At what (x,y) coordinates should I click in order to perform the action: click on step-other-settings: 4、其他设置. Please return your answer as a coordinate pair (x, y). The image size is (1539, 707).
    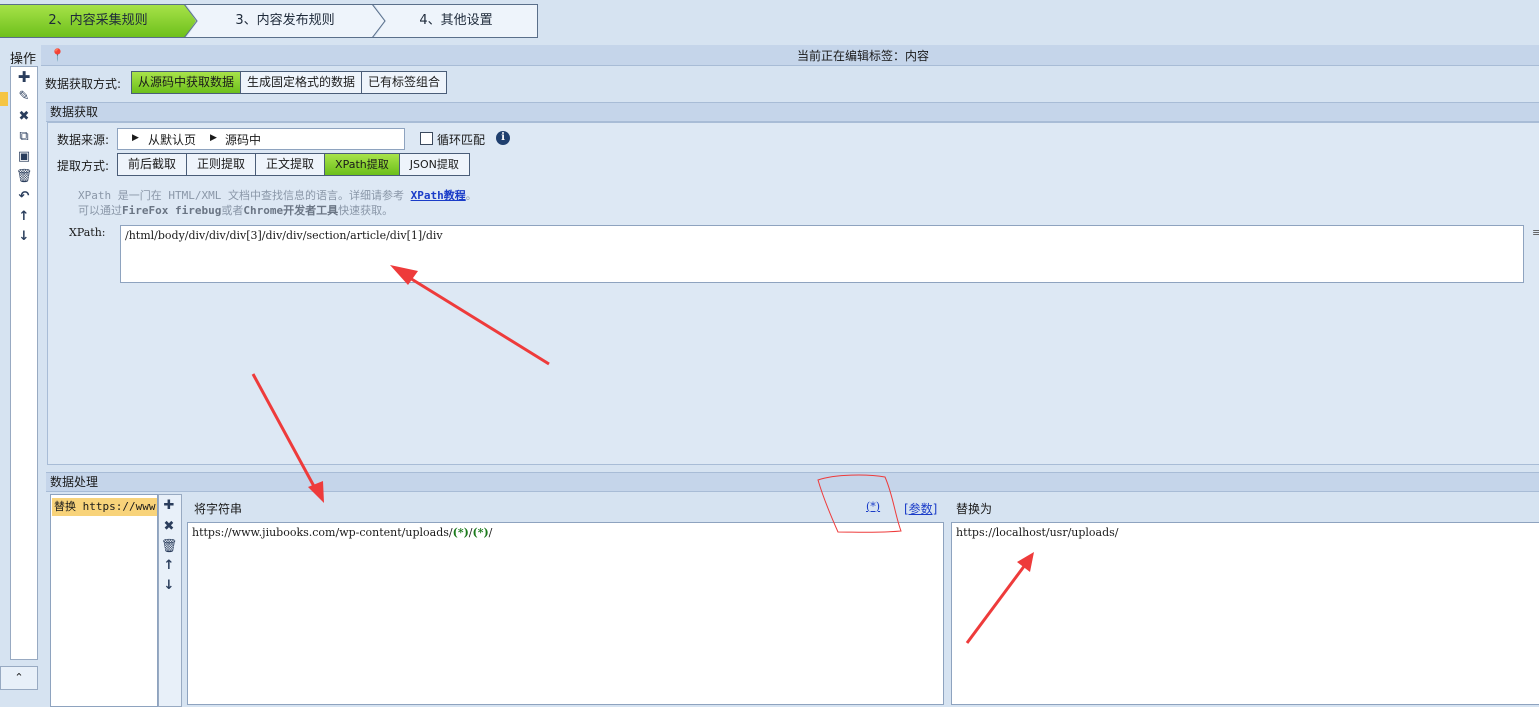
    Looking at the image, I should click on (456, 21).